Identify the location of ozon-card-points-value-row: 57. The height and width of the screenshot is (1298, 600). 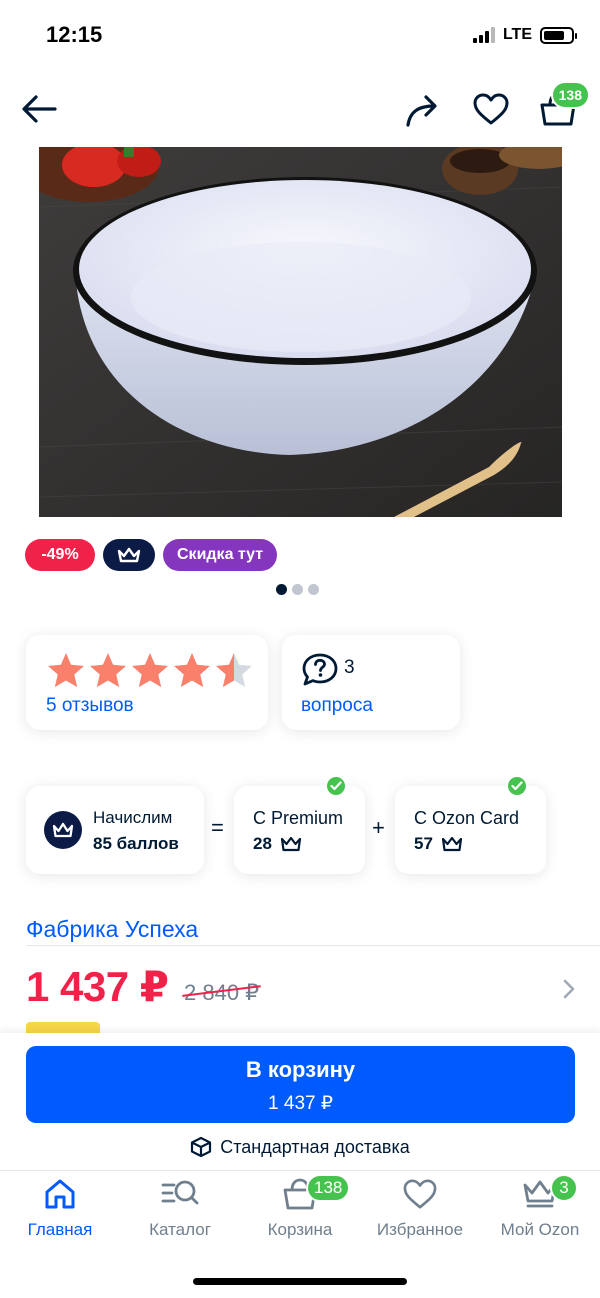
(438, 844).